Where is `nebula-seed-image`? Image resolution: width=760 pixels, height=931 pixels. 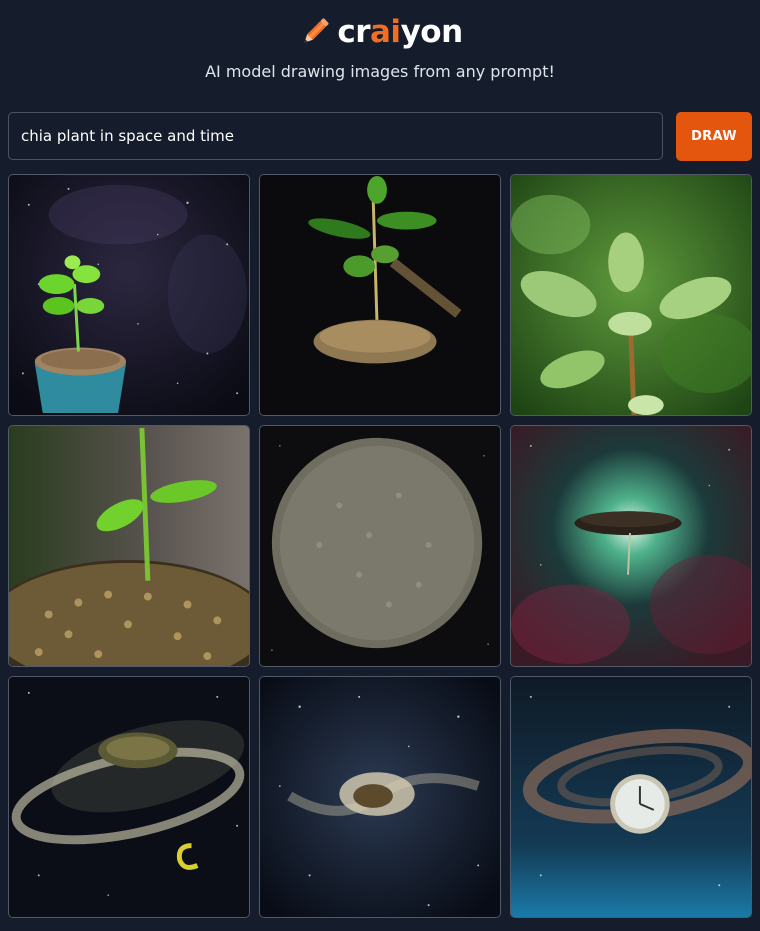
nebula-seed-image is located at coordinates (631, 546).